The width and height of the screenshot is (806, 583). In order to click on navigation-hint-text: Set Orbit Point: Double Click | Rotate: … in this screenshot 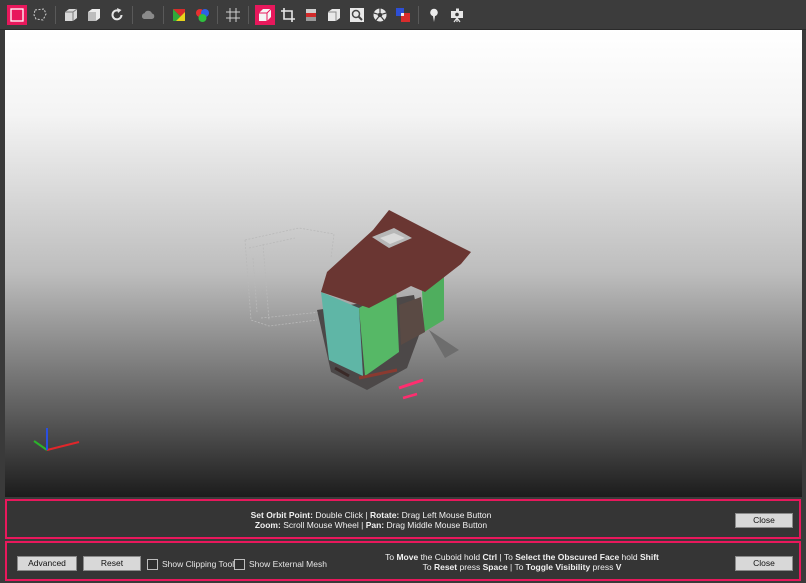, I will do `click(371, 520)`.